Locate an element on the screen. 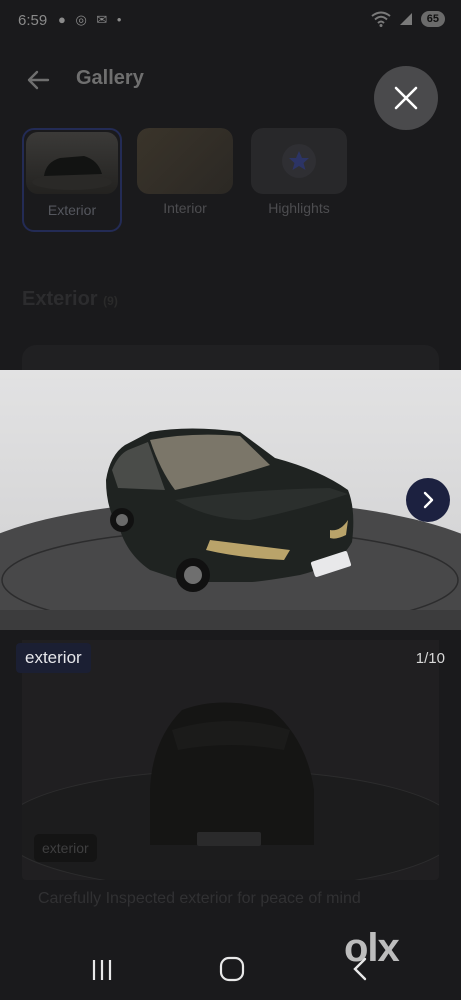  back-nav-icon is located at coordinates (360, 969).